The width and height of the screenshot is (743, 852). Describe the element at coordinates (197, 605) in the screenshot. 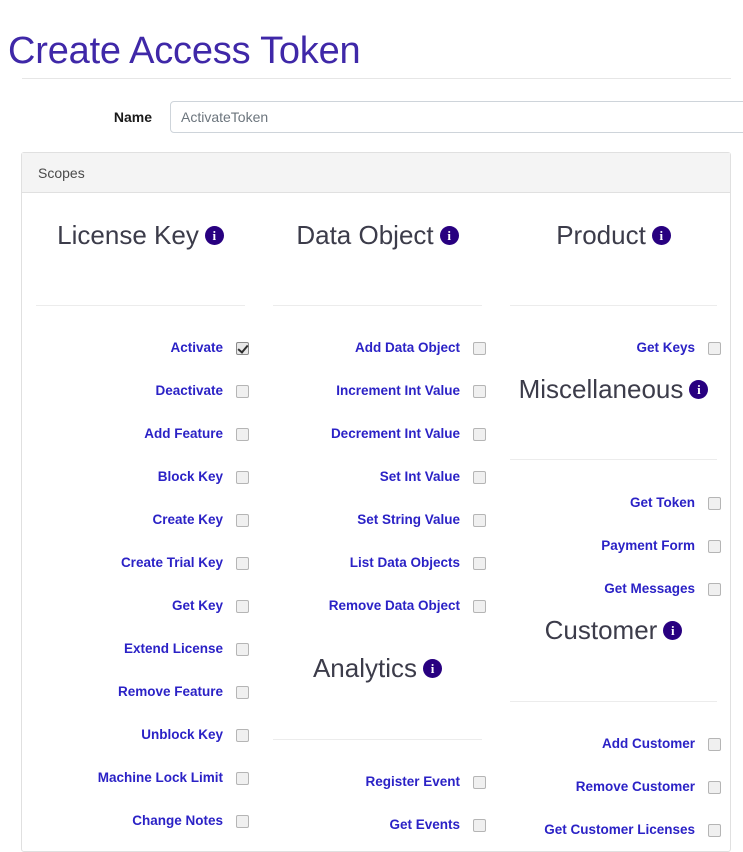

I see `scope-label: Get Key` at that location.